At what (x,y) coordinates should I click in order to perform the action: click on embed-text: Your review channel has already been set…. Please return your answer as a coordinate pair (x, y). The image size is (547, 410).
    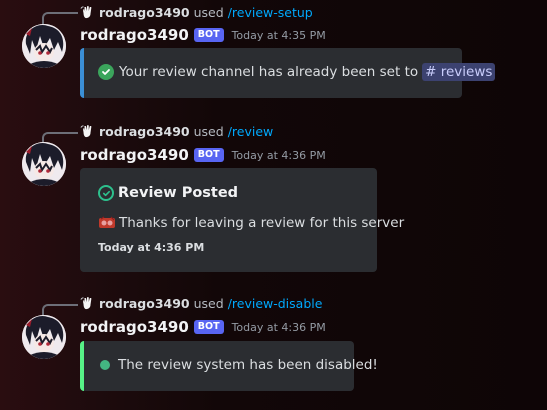
    Looking at the image, I should click on (269, 72).